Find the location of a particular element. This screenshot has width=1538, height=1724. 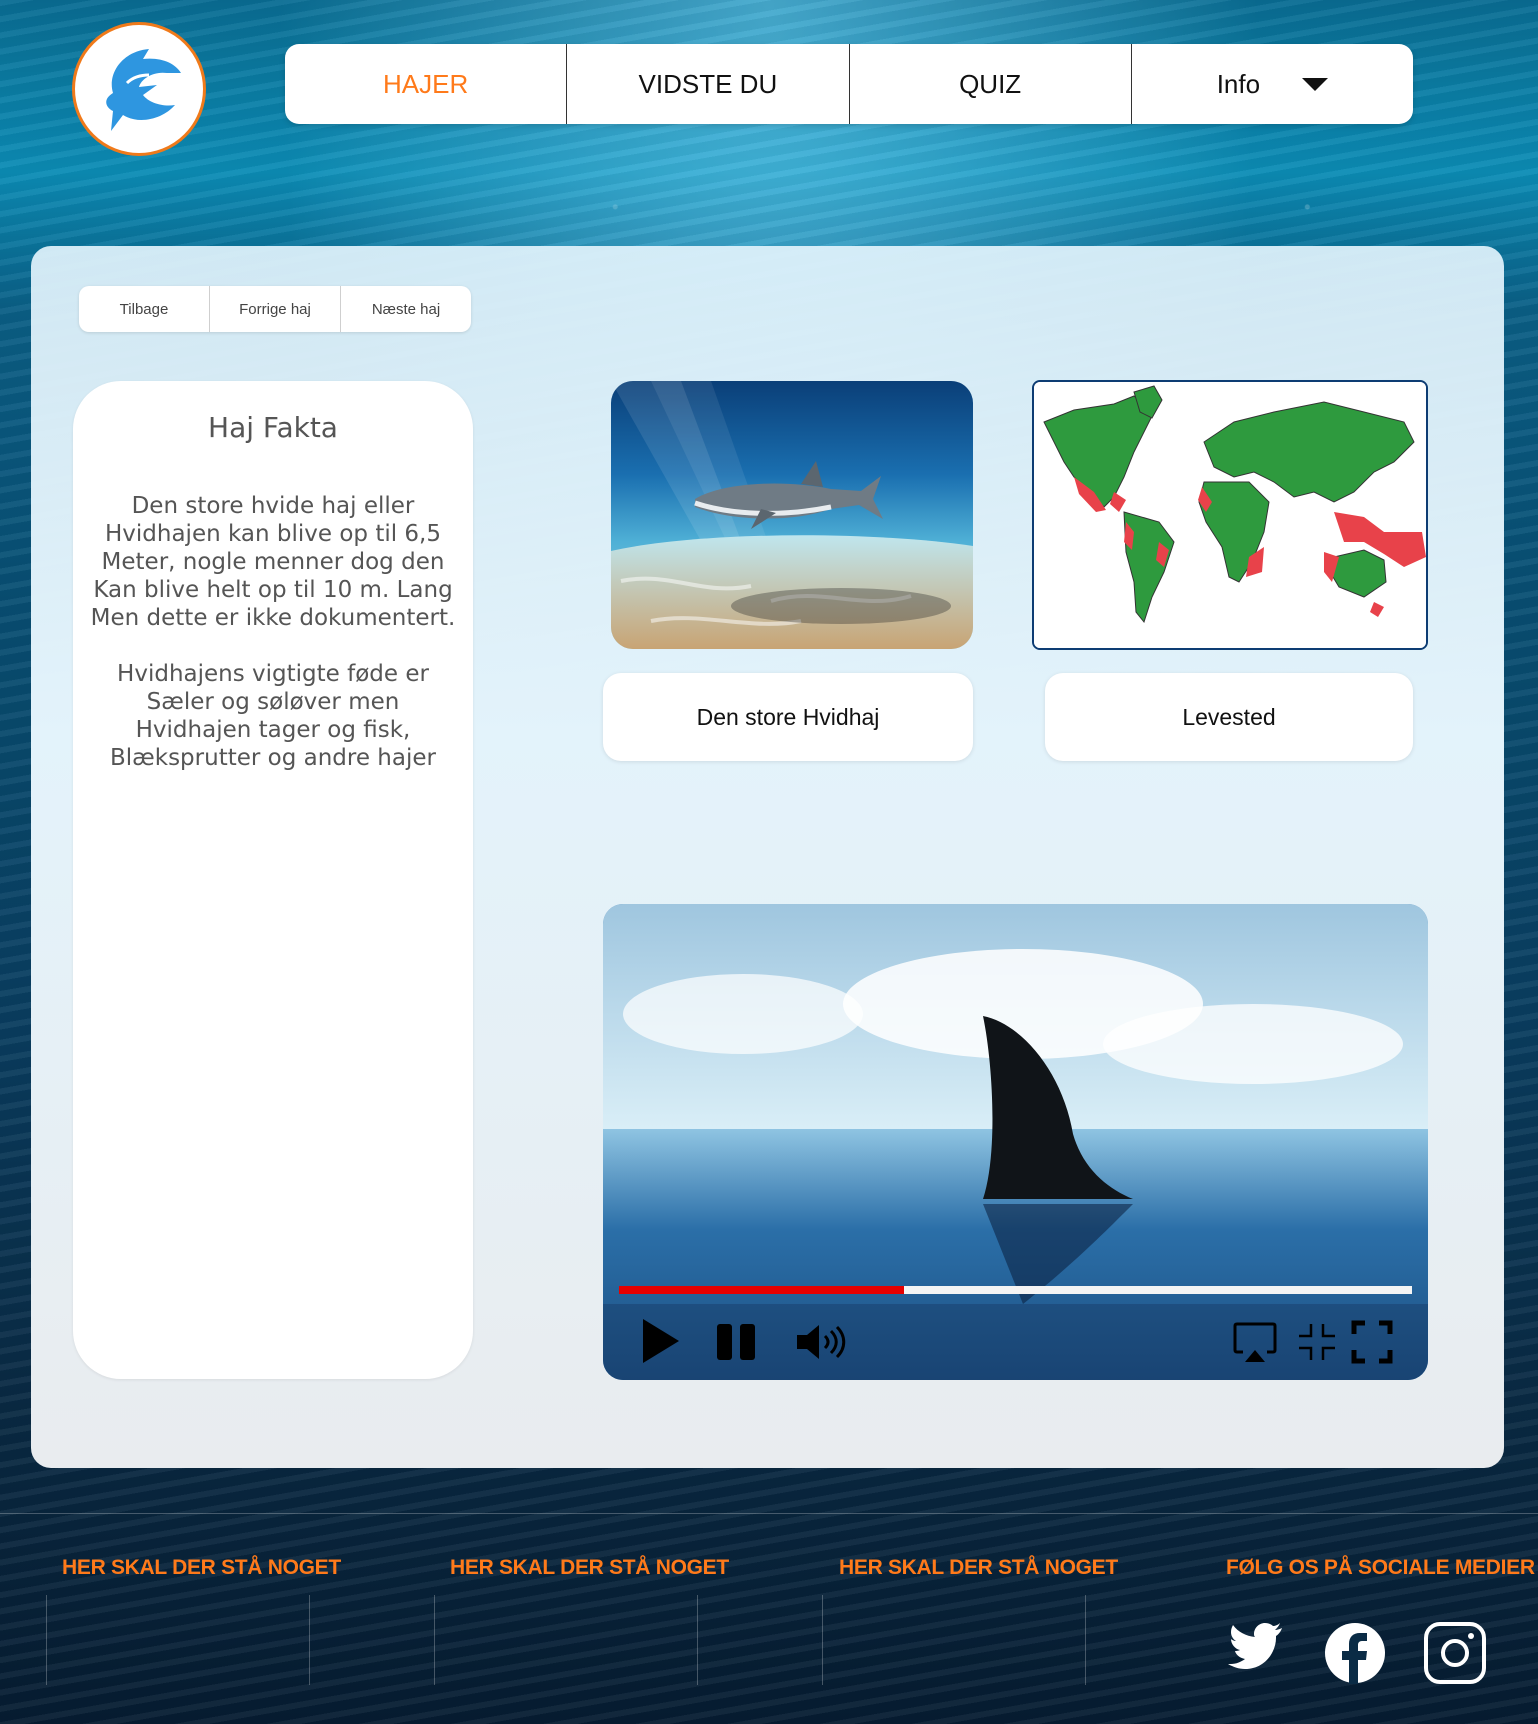

world-map-illustration is located at coordinates (1230, 515).